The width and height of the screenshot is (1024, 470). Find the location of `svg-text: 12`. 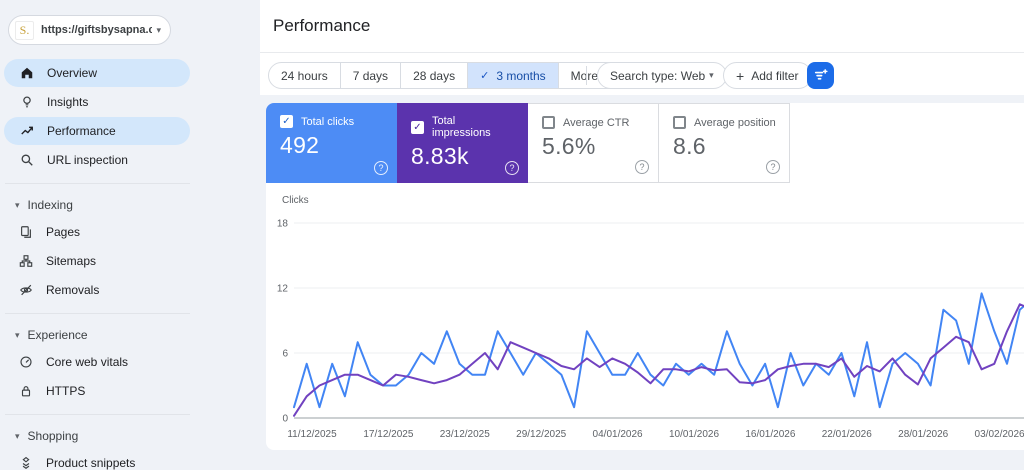

svg-text: 12 is located at coordinates (283, 289).